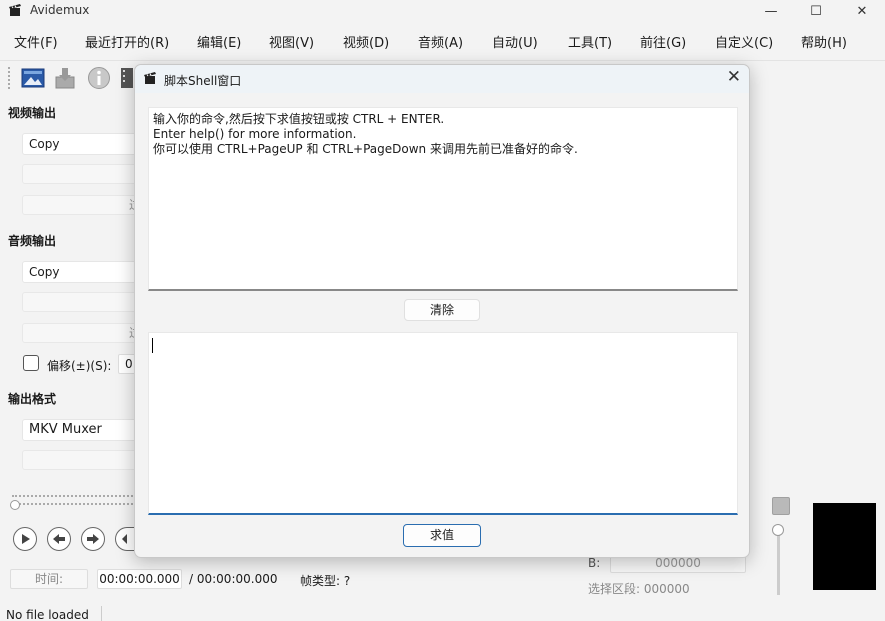  Describe the element at coordinates (127, 41) in the screenshot. I see `menu-recent: 最近打开的(R)` at that location.